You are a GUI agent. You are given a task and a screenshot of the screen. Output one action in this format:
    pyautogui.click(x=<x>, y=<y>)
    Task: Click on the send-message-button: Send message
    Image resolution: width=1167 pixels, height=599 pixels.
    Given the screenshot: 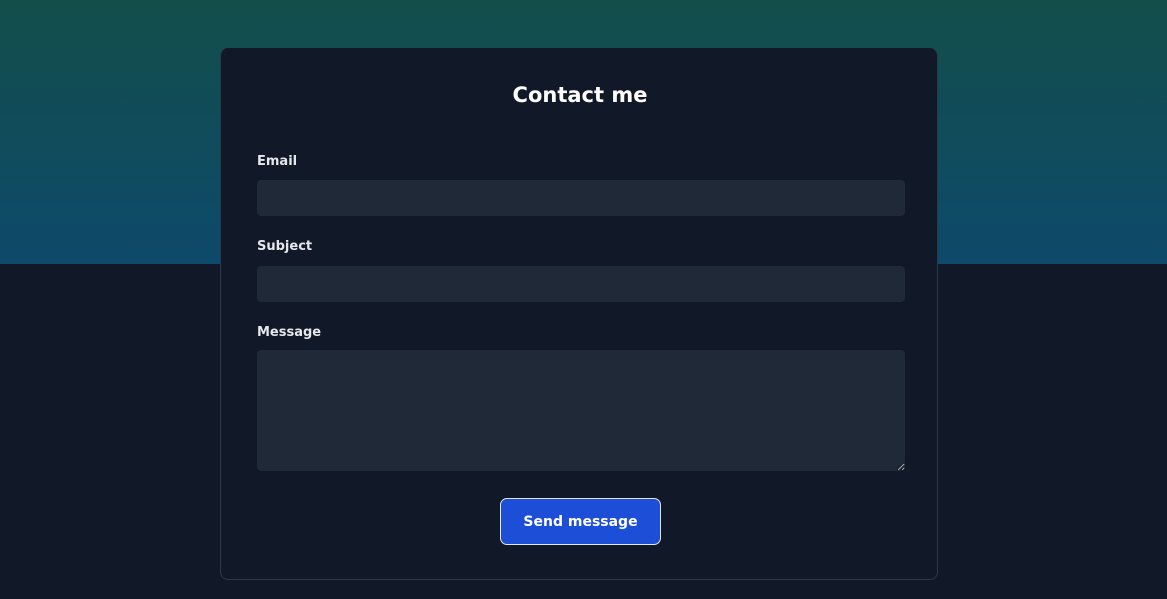 What is the action you would take?
    pyautogui.click(x=580, y=521)
    